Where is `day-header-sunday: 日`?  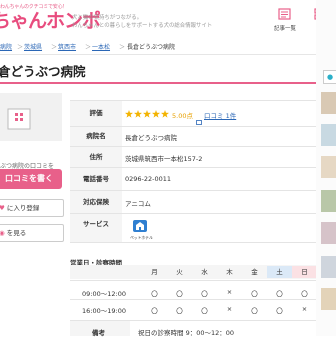
day-header-sunday: 日 is located at coordinates (304, 272).